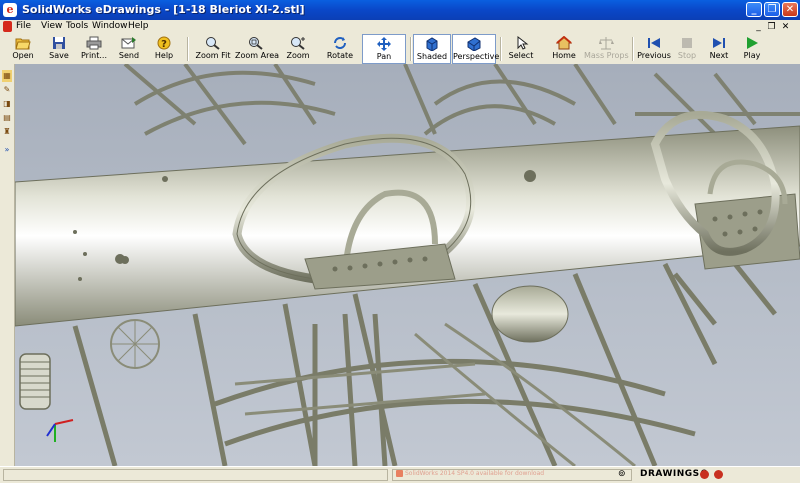 The height and width of the screenshot is (483, 800). I want to click on zoom-button: Zoom, so click(298, 49).